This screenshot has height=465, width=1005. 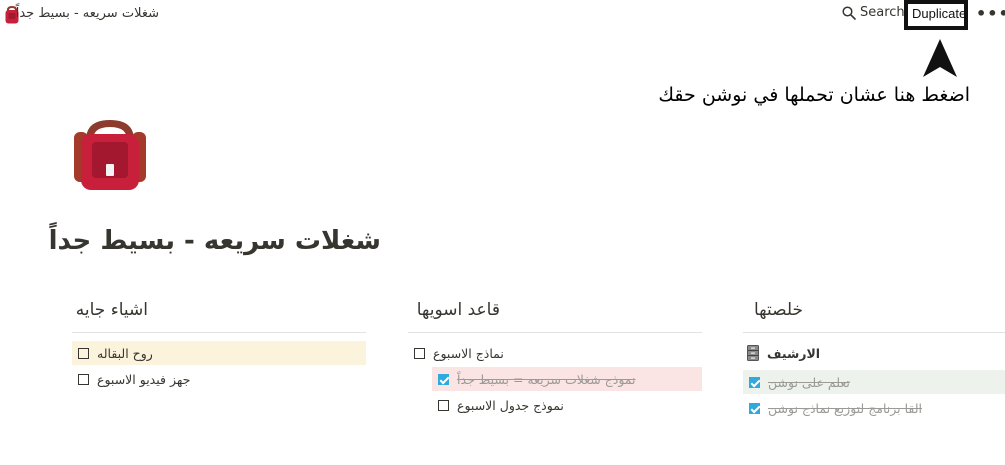 What do you see at coordinates (794, 353) in the screenshot?
I see `item-label: الارشيف` at bounding box center [794, 353].